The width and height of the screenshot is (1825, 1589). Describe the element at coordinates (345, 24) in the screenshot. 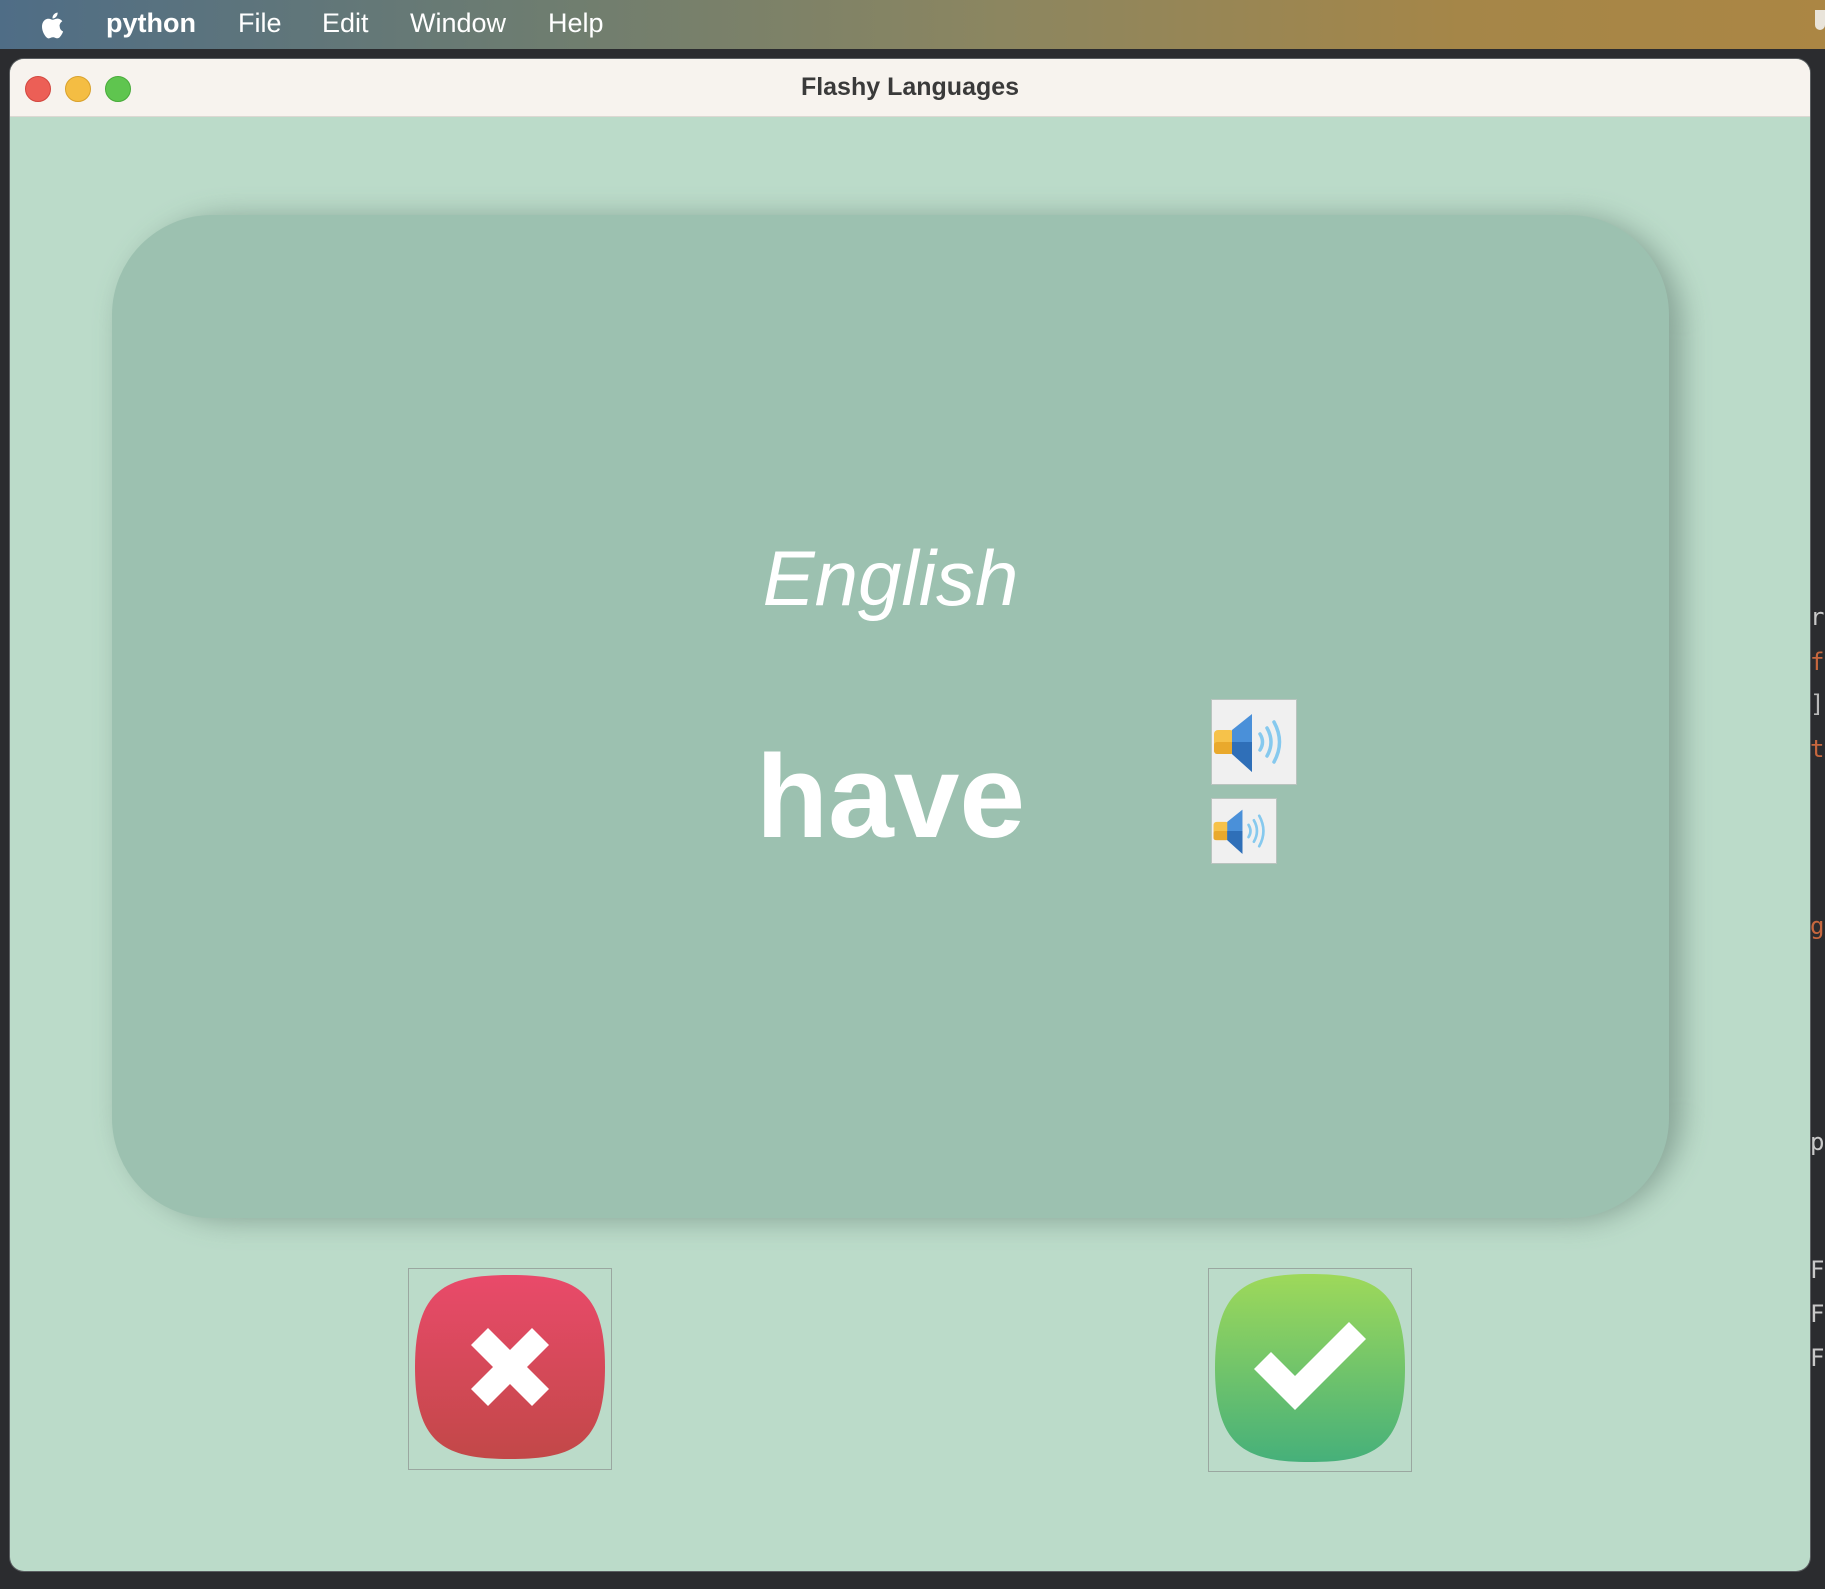

I see `menu-edit: Edit` at that location.